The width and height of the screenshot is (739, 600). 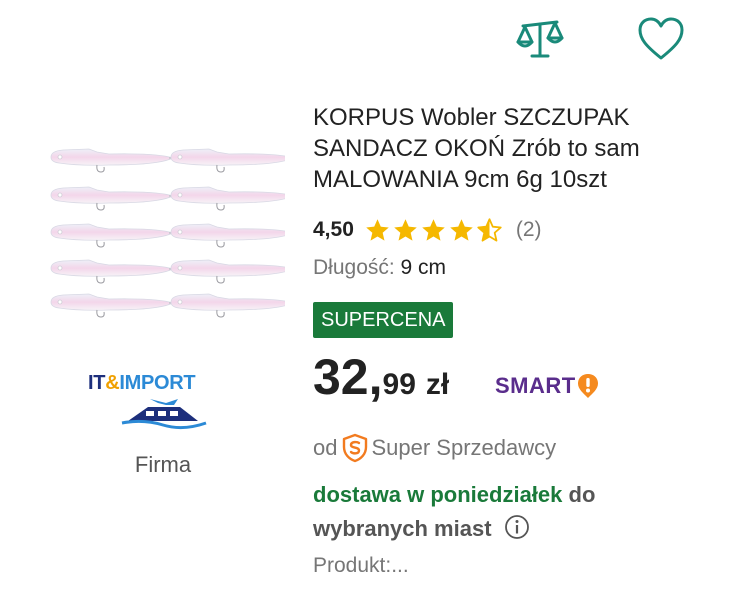 What do you see at coordinates (142, 383) in the screenshot?
I see `seller-logo-text: IT&IMPORT` at bounding box center [142, 383].